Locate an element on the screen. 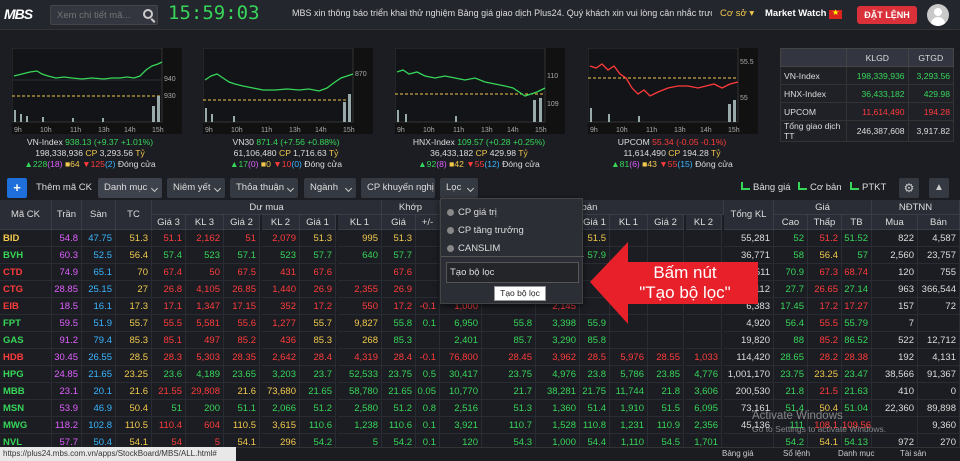 The width and height of the screenshot is (960, 461). filter-item-growth: CP tăng trưởng is located at coordinates (485, 230).